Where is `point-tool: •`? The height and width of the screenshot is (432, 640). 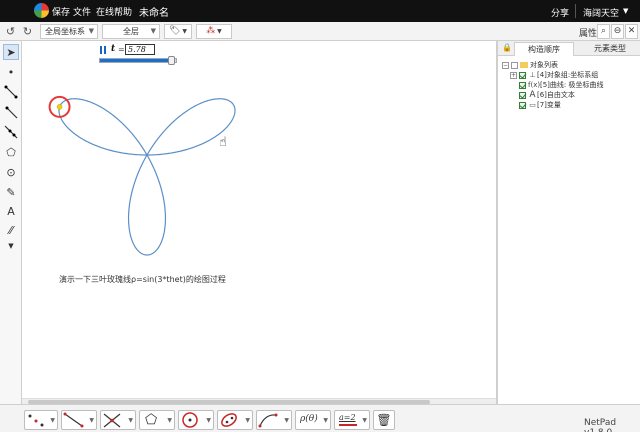 point-tool: • is located at coordinates (11, 73).